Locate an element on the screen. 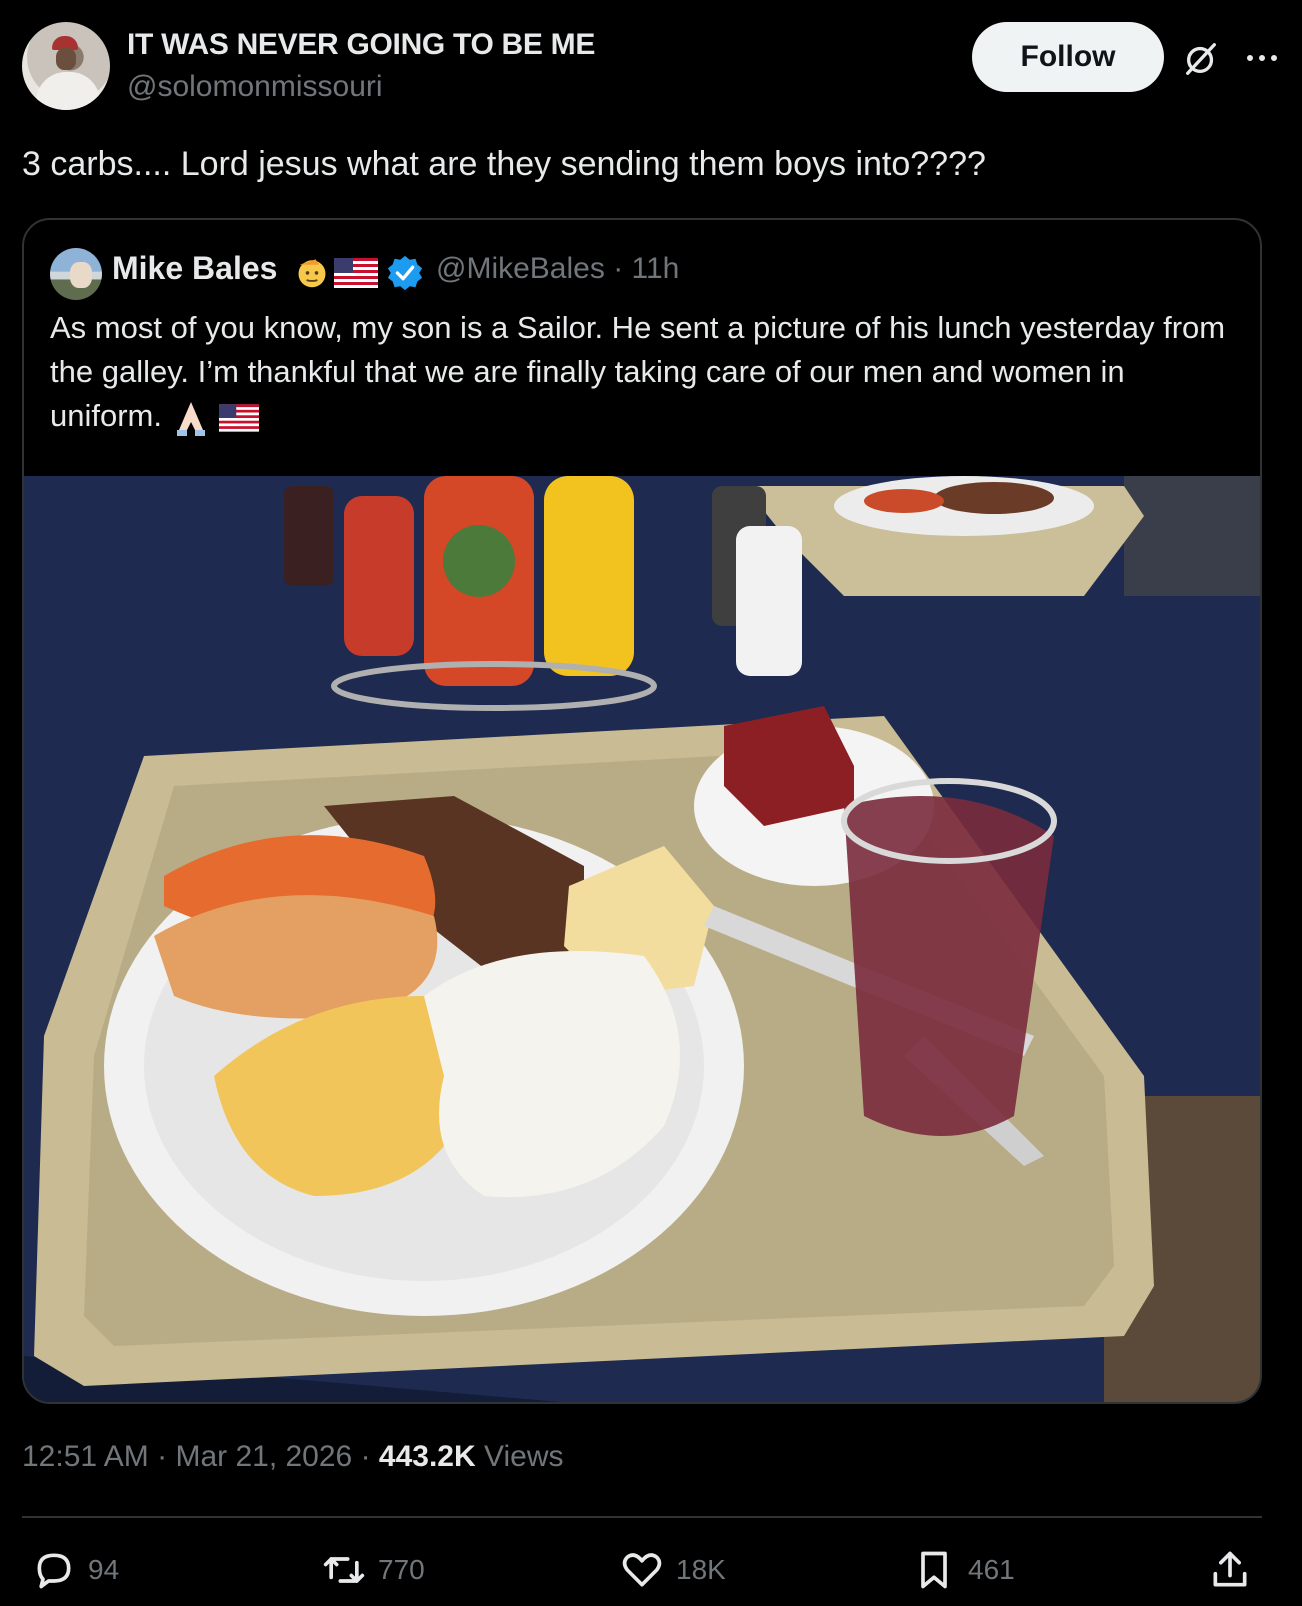 This screenshot has width=1302, height=1606. action-bar: 94 770 18K 461 is located at coordinates (651, 1570).